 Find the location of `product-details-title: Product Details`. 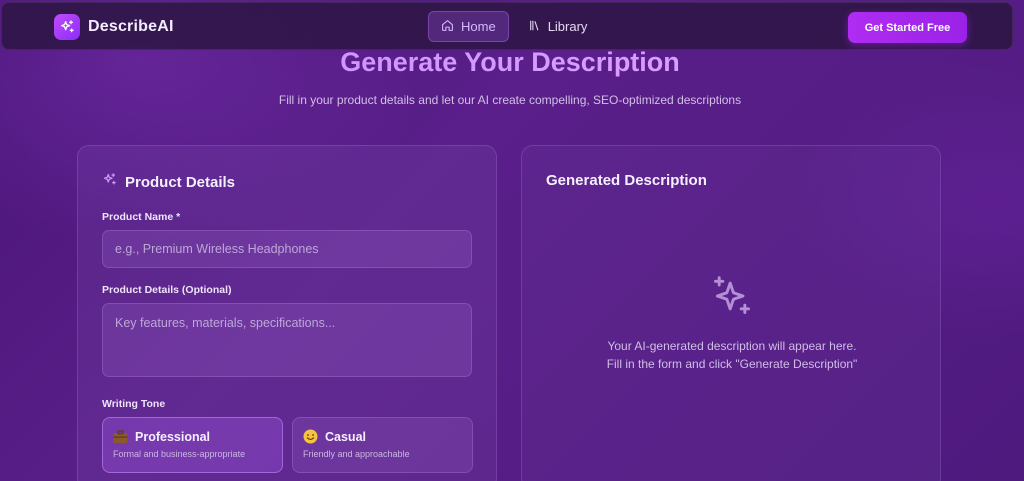

product-details-title: Product Details is located at coordinates (180, 182).